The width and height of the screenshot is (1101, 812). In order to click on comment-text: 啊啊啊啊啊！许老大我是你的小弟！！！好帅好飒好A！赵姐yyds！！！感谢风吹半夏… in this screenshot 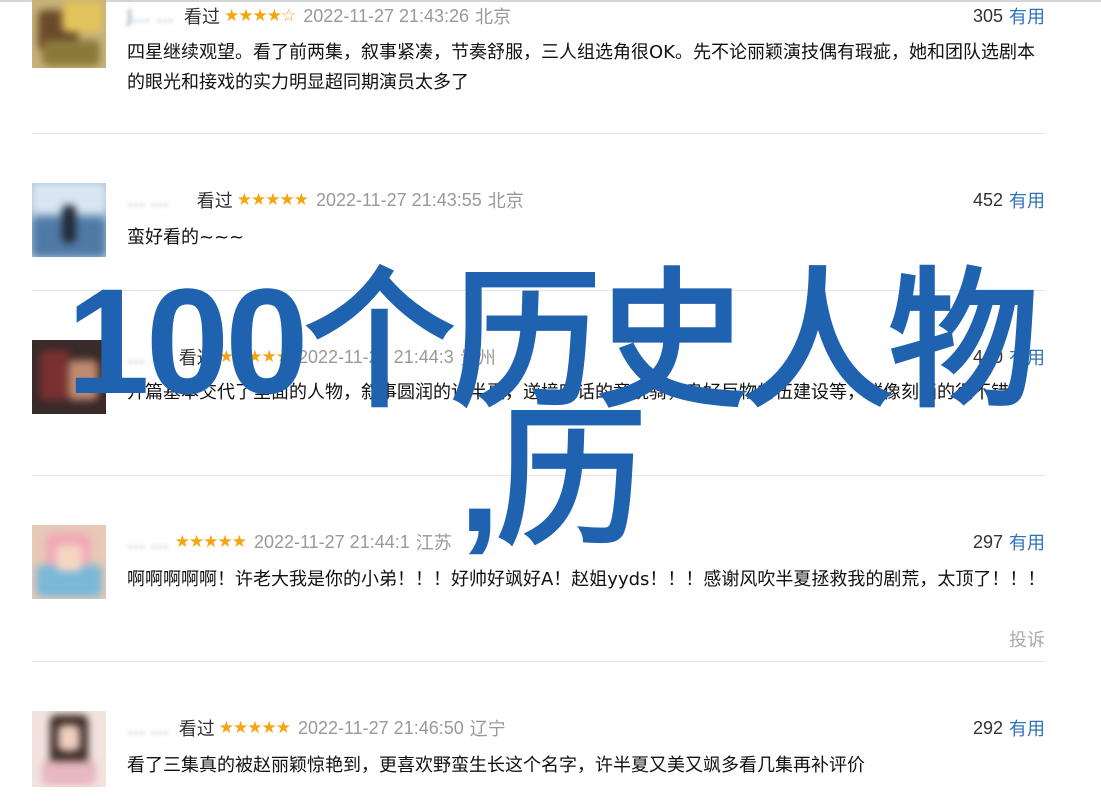, I will do `click(586, 579)`.